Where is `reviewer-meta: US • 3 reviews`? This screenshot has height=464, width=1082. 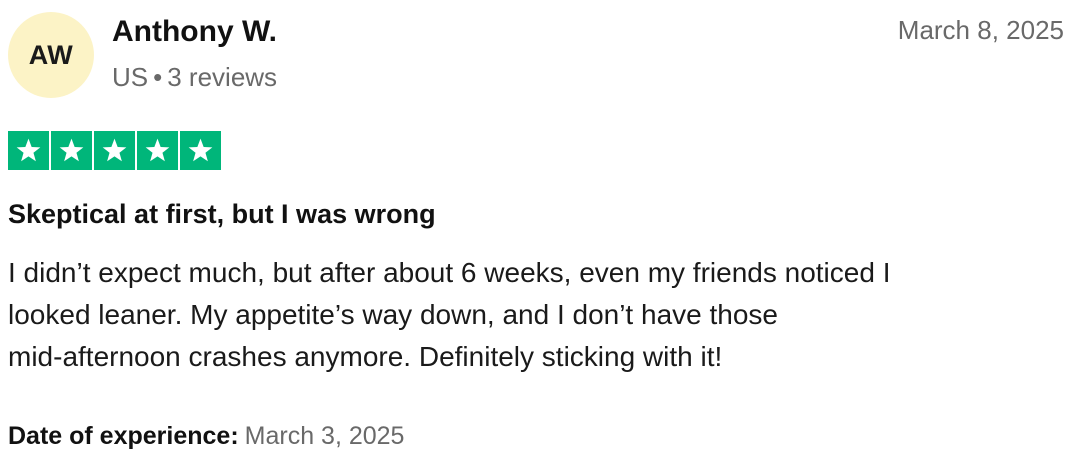 reviewer-meta: US • 3 reviews is located at coordinates (194, 77).